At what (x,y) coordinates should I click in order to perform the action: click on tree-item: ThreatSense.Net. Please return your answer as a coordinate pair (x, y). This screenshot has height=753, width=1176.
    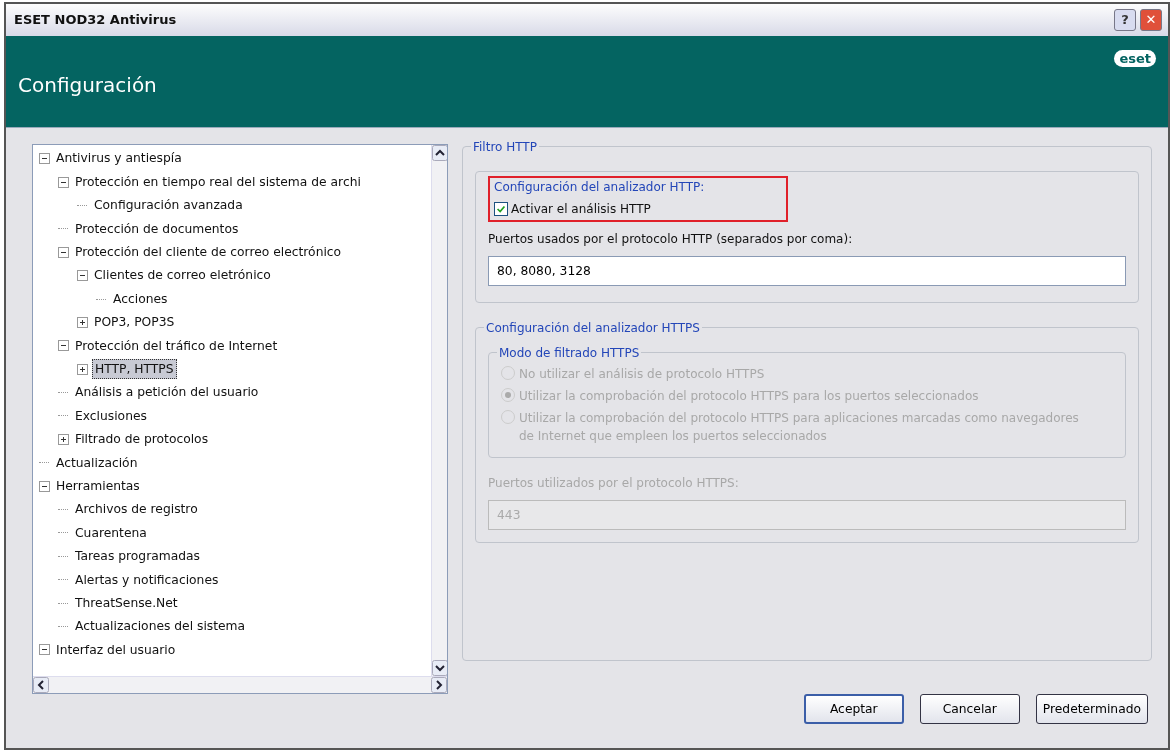
    Looking at the image, I should click on (126, 603).